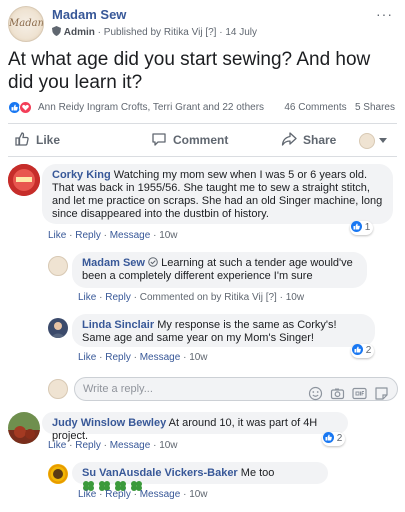  I want to click on chevron-down-icon, so click(383, 140).